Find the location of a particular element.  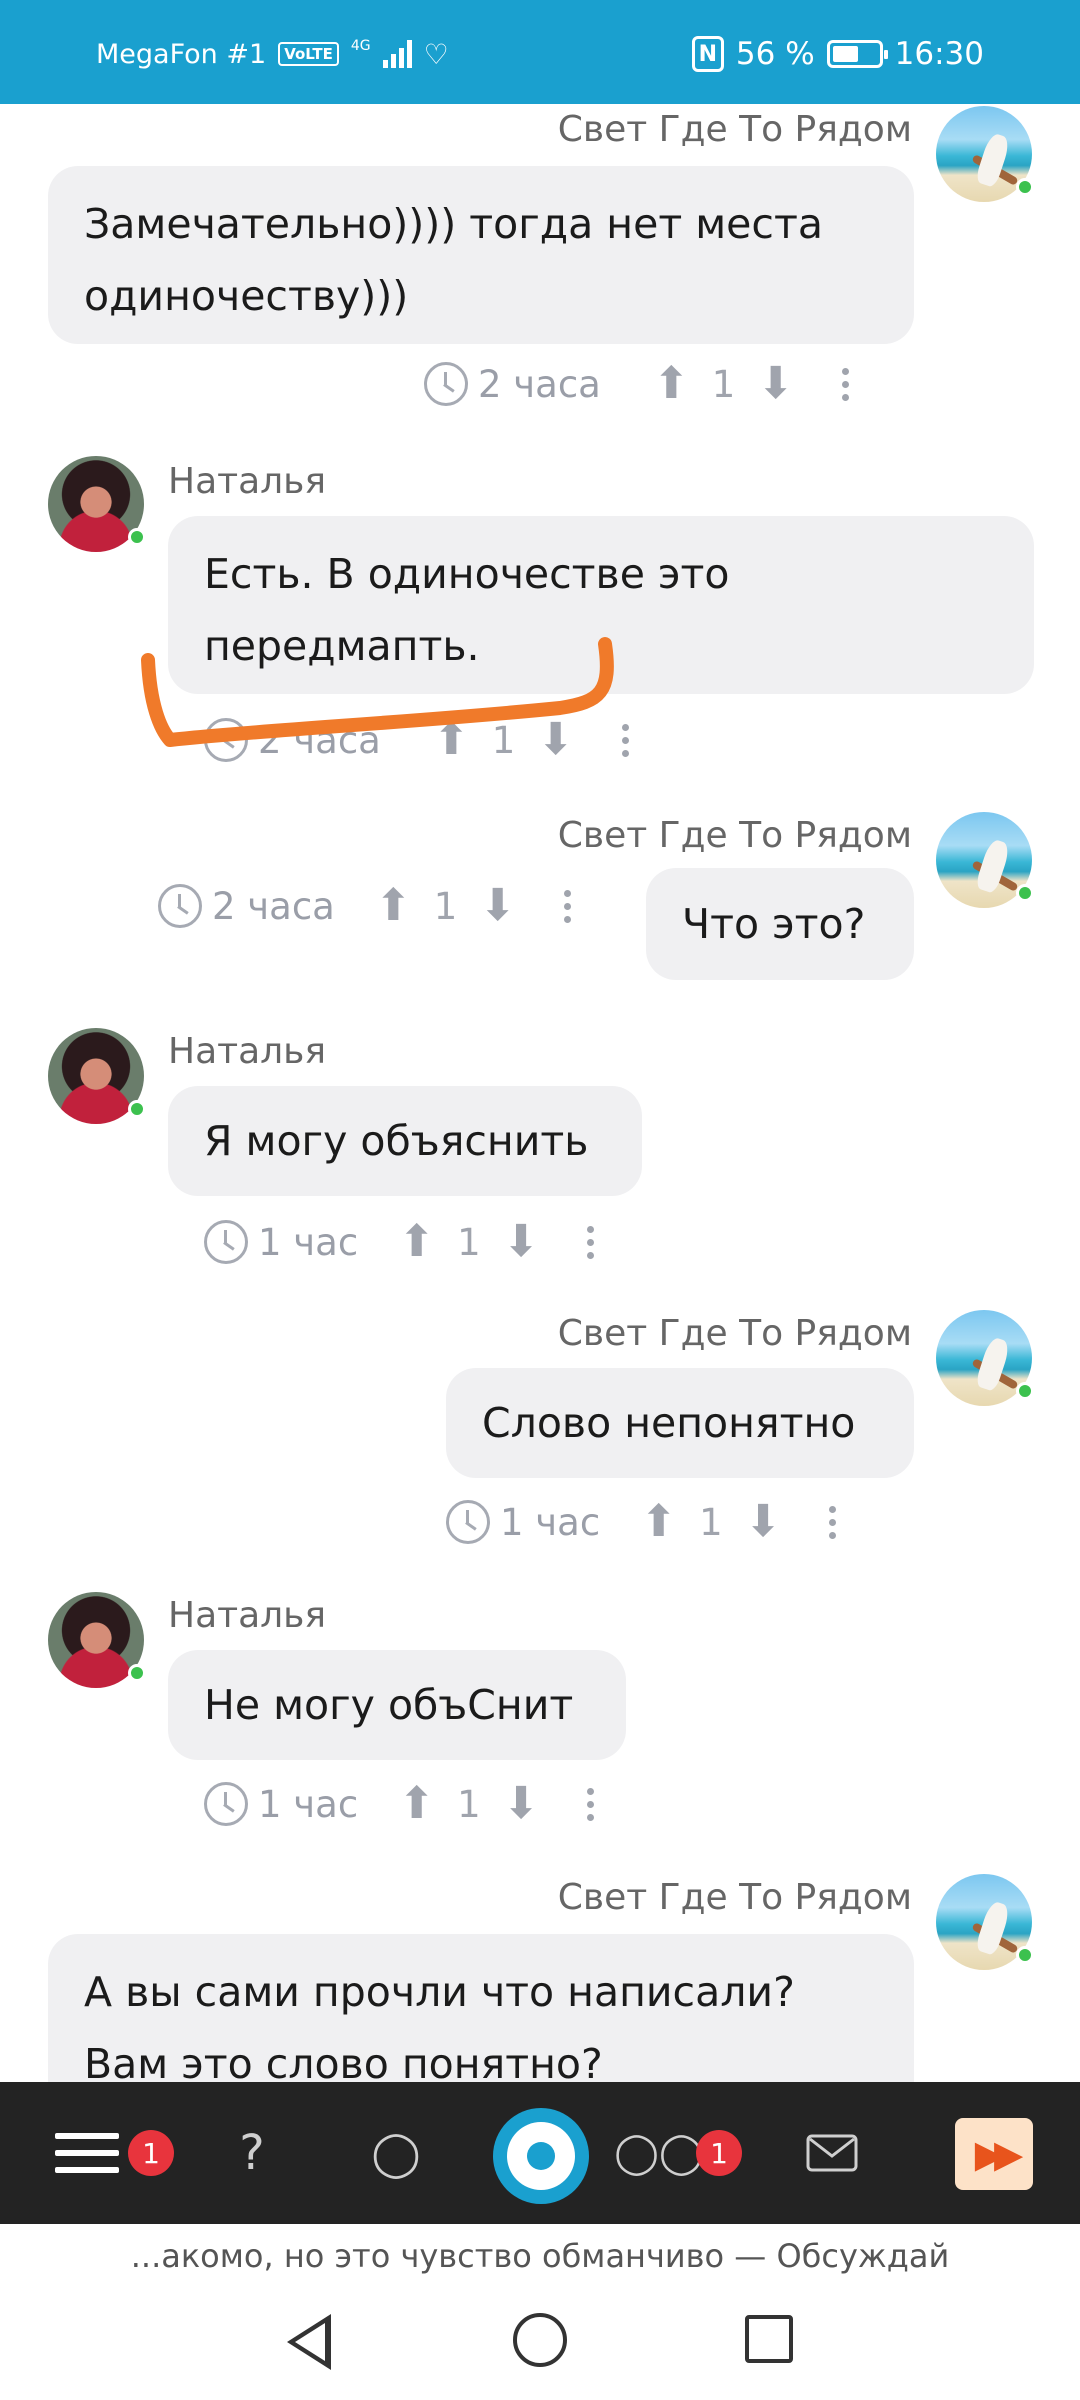

recent-apps-icon is located at coordinates (769, 2339).